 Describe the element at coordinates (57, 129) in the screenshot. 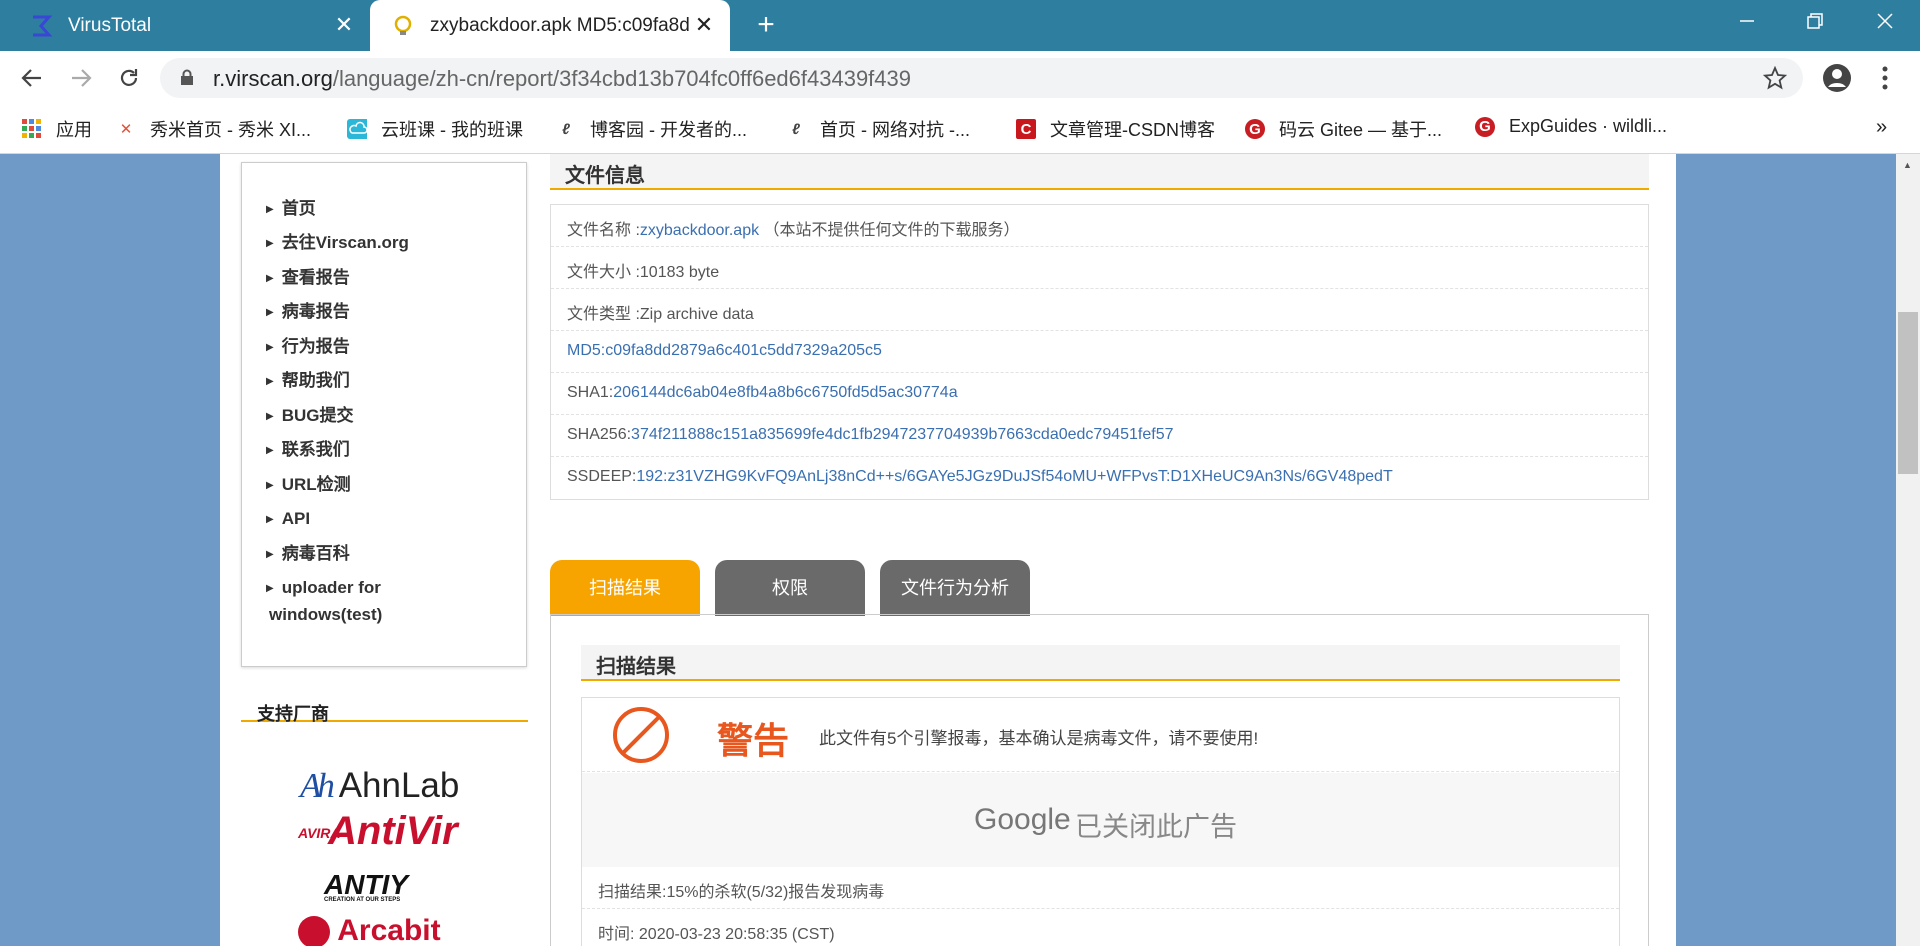

I see `bookmark-apps: 应用` at that location.